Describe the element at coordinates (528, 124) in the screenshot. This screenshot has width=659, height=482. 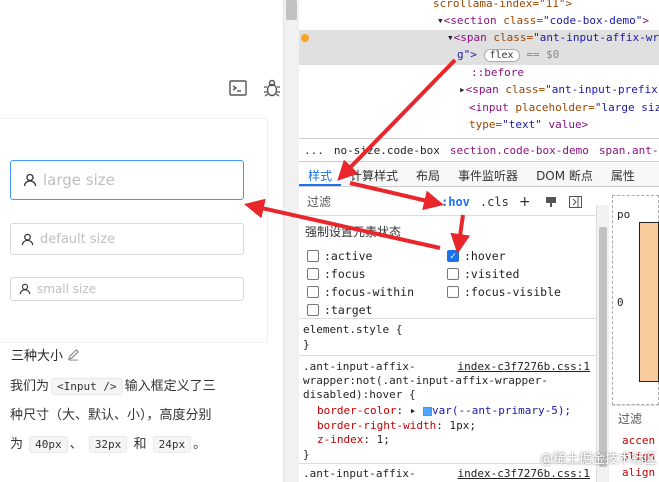
I see `dom-line: type="text" value>` at that location.